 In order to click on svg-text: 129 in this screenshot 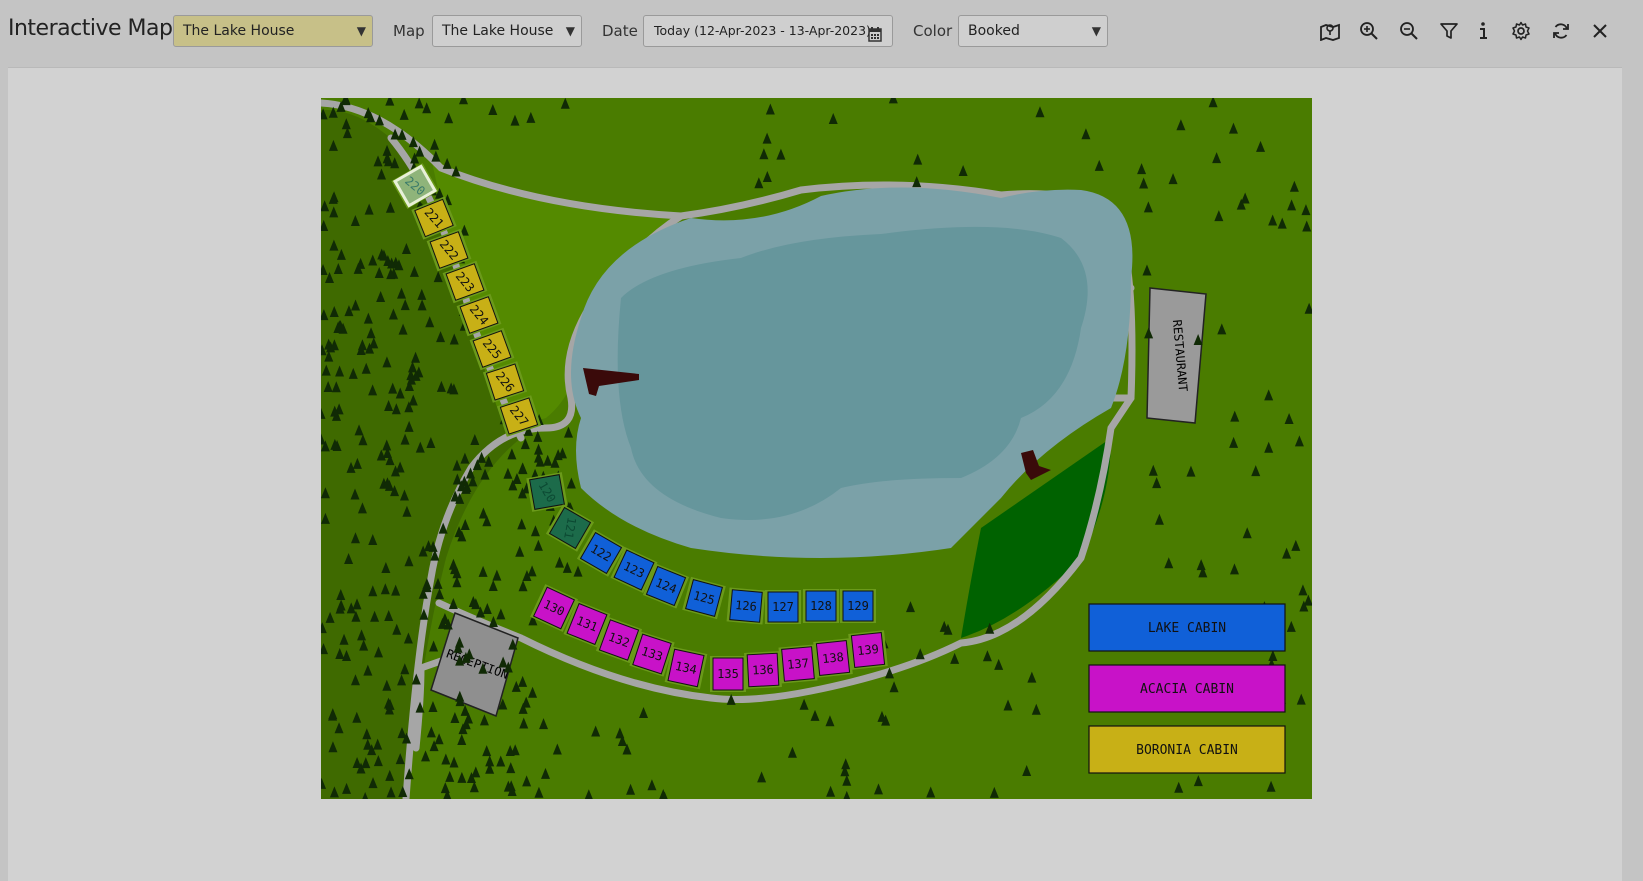, I will do `click(858, 606)`.